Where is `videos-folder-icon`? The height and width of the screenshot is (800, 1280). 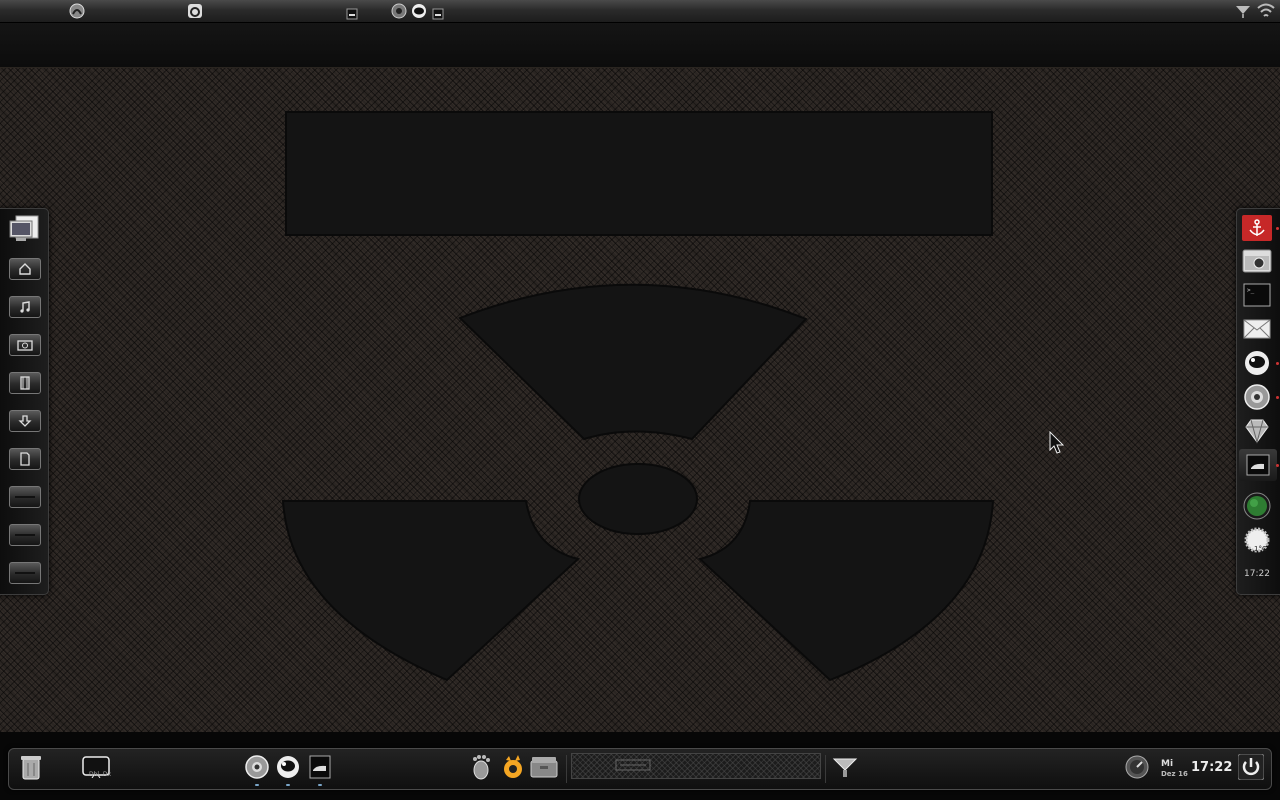 videos-folder-icon is located at coordinates (25, 383).